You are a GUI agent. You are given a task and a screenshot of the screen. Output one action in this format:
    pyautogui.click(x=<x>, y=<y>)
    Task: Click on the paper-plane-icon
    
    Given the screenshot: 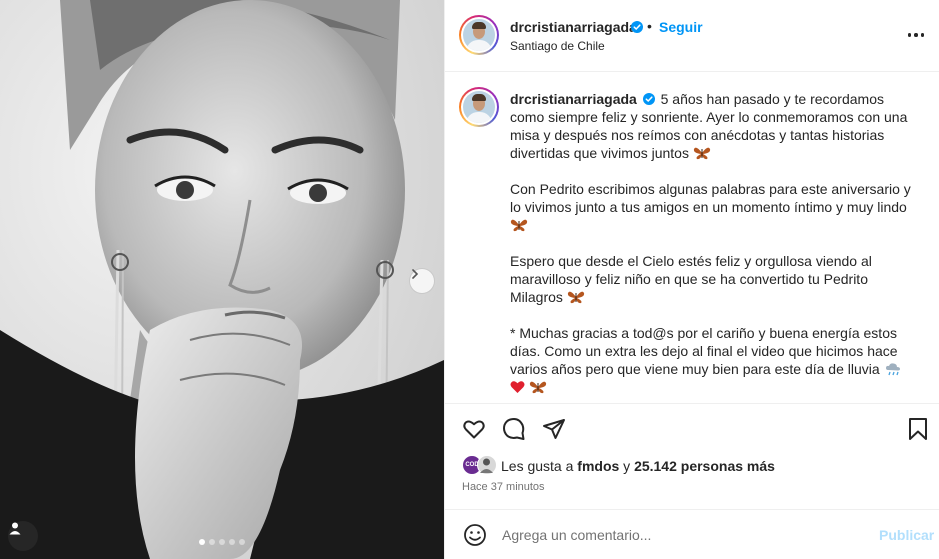 What is the action you would take?
    pyautogui.click(x=554, y=429)
    